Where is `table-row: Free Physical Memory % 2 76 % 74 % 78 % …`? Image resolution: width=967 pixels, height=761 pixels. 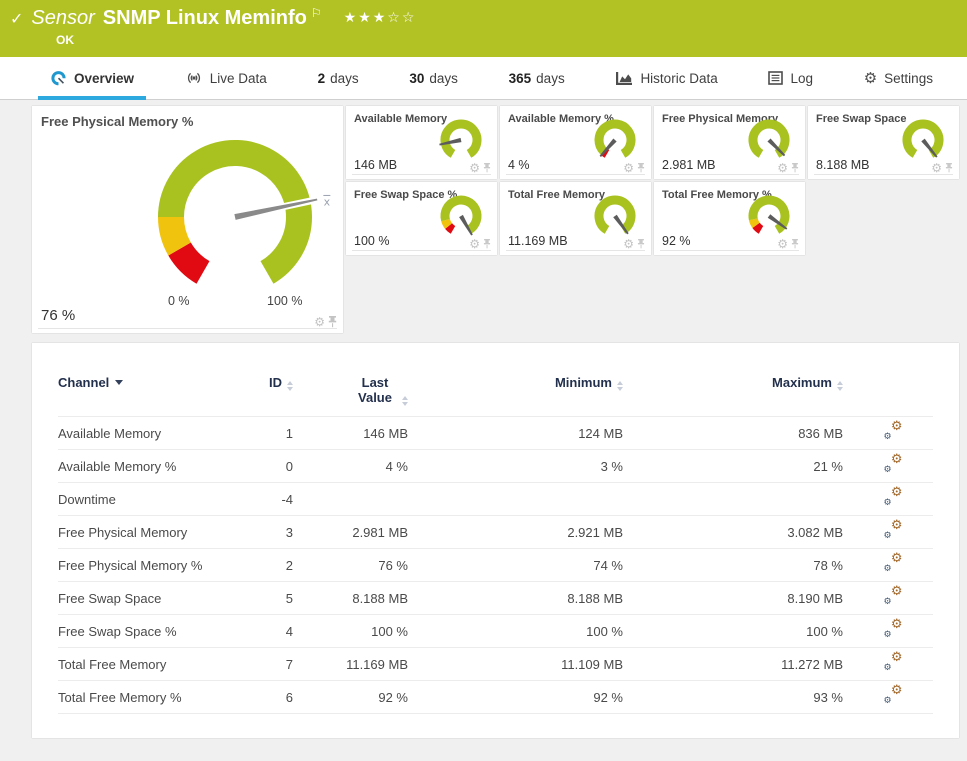
table-row: Free Physical Memory % 2 76 % 74 % 78 % … is located at coordinates (495, 565).